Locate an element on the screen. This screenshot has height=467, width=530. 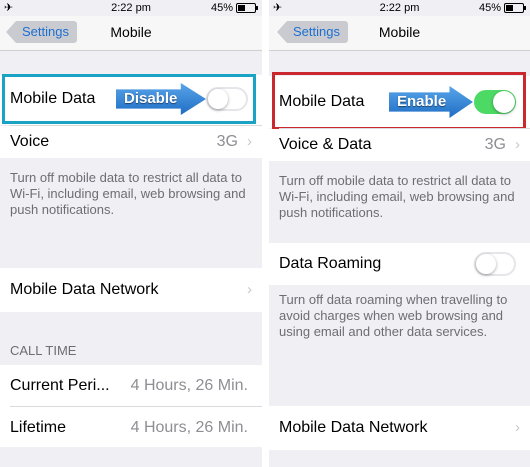
voice-label: Voice is located at coordinates (30, 141).